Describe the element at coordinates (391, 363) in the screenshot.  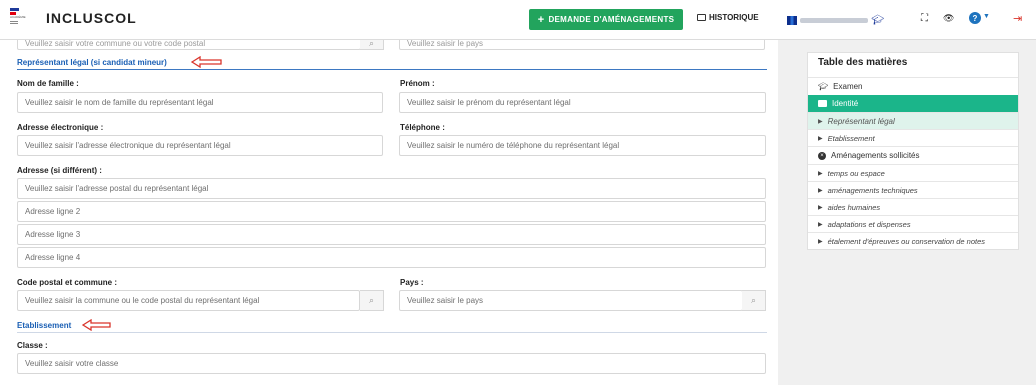
I see `classe-input: Veuillez saisir votre classe` at that location.